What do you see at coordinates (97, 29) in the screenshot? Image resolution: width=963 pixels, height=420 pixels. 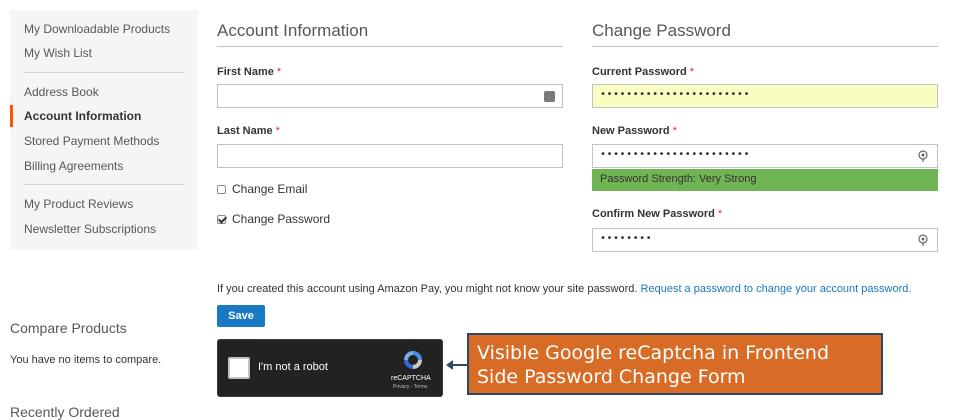 I see `sidebar-item-downloadable-products: My Downloadable Products` at bounding box center [97, 29].